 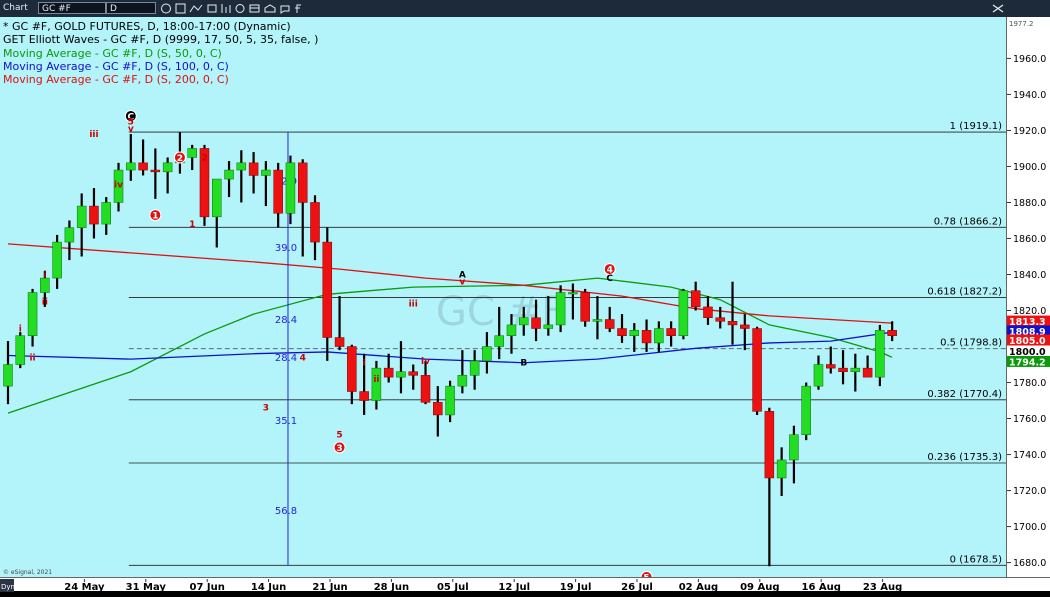 What do you see at coordinates (968, 221) in the screenshot?
I see `fib-label-0.78: 0.78 (1866.2)` at bounding box center [968, 221].